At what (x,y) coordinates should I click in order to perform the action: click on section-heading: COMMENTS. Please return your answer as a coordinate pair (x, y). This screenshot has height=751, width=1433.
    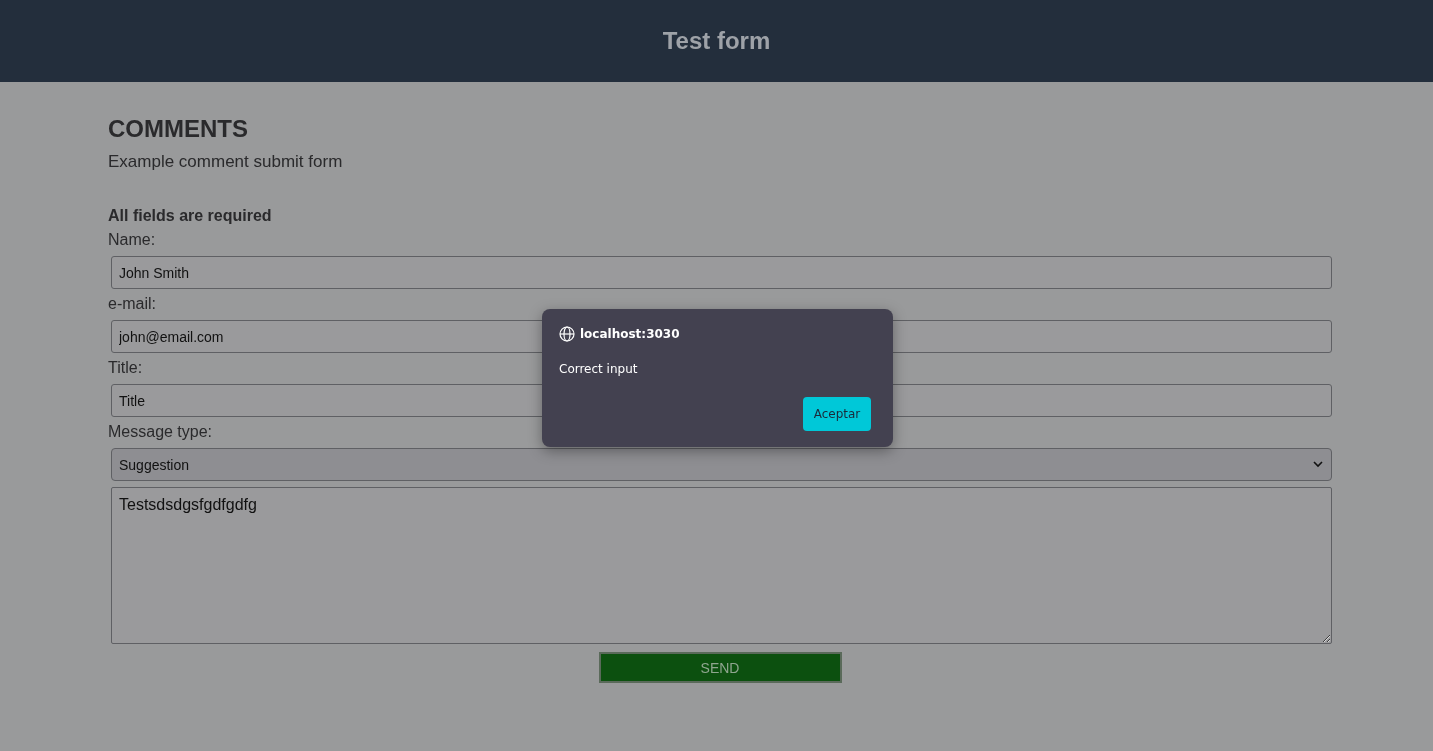
    Looking at the image, I should click on (178, 129).